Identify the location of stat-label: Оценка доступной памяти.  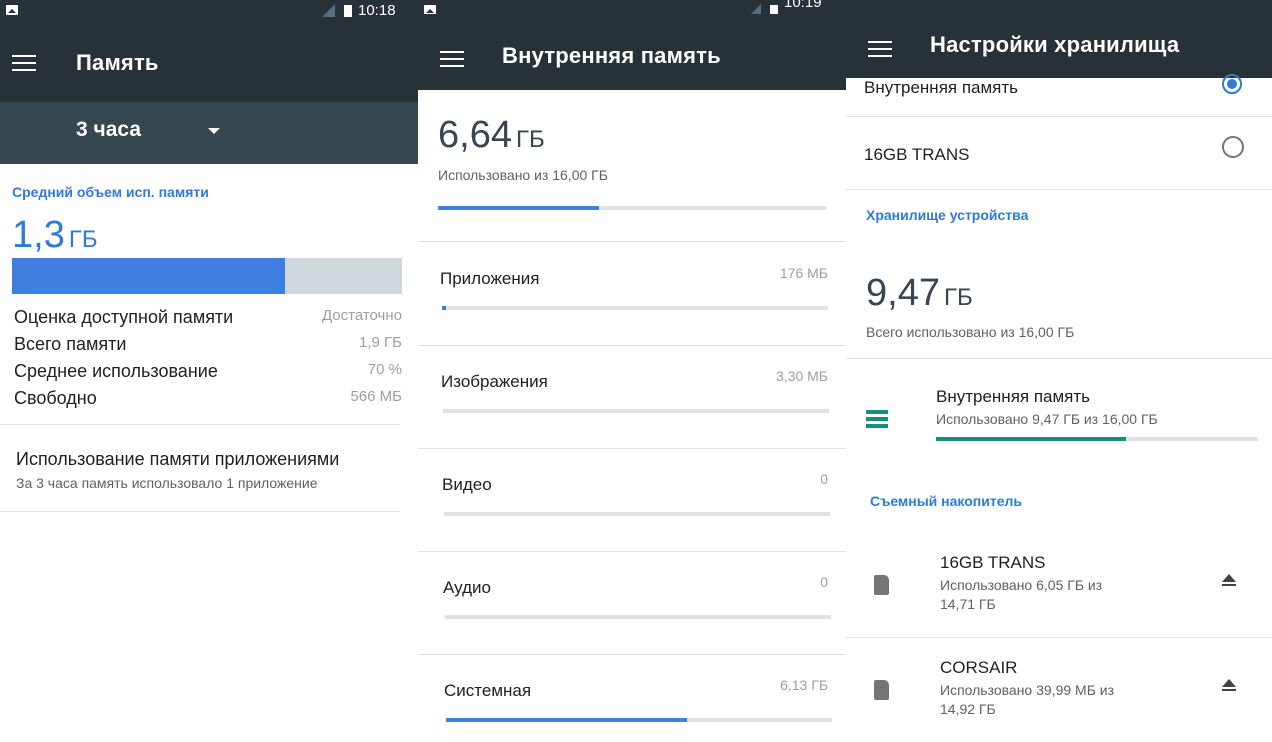
(124, 317).